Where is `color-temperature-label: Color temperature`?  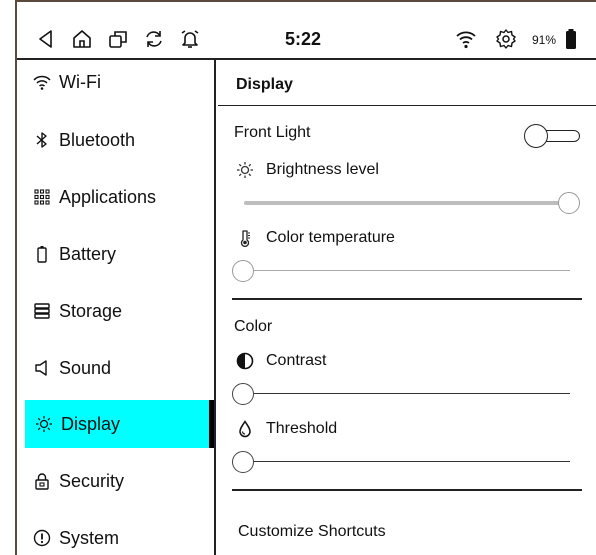
color-temperature-label: Color temperature is located at coordinates (314, 238).